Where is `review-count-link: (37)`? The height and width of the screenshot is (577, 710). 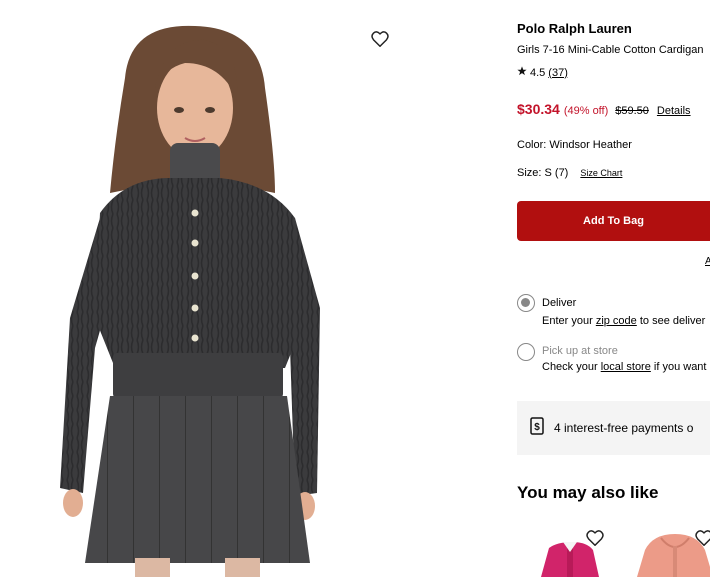 review-count-link: (37) is located at coordinates (558, 73).